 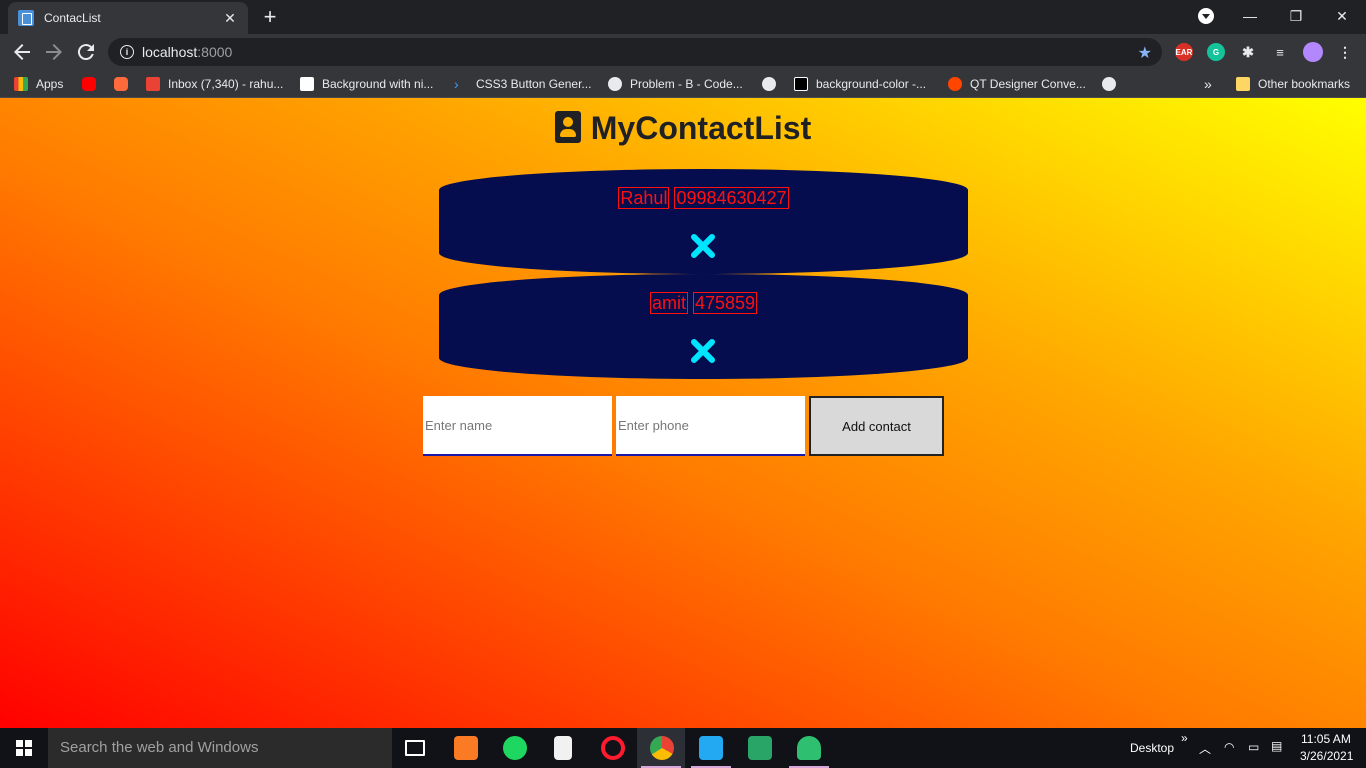 I want to click on app-heading: MyContactList, so click(x=683, y=128).